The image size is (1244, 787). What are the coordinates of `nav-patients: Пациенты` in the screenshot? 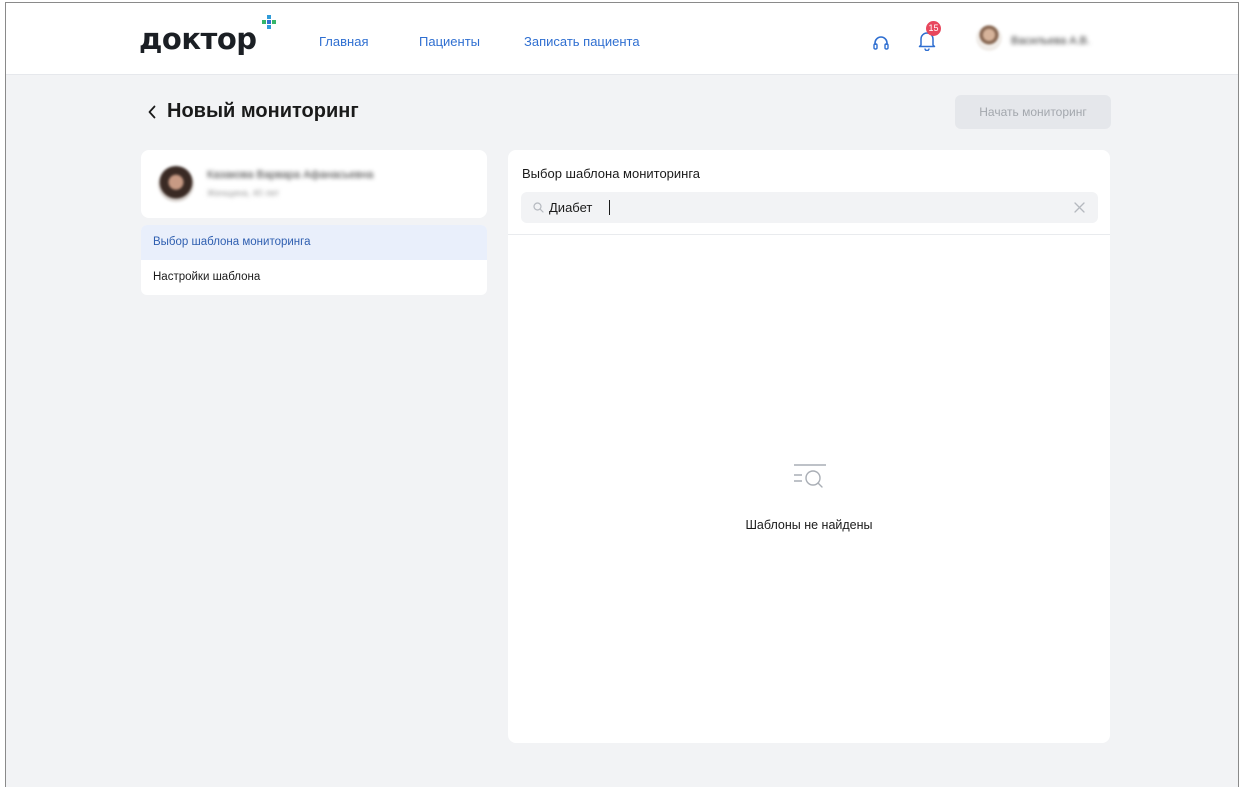 It's located at (449, 42).